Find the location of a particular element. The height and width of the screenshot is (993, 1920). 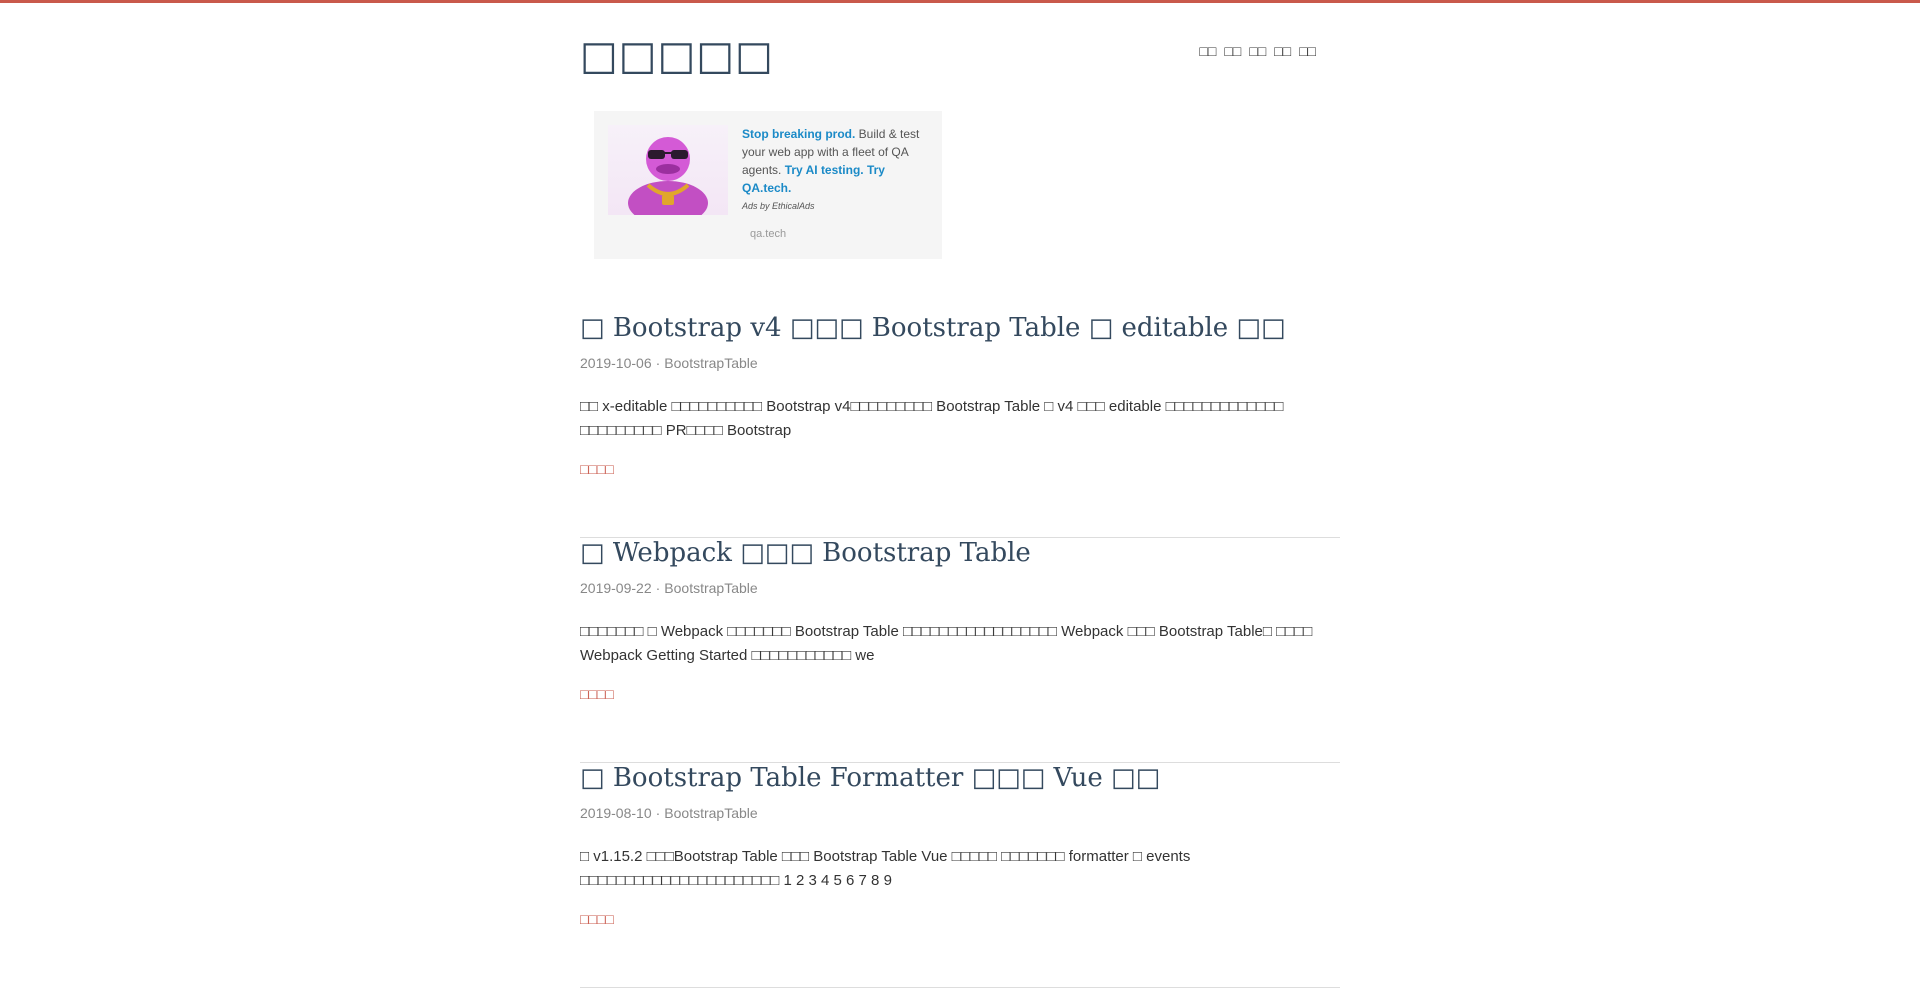

post-title: □ Bootstrap Table Formatter □□□ Vue □□ is located at coordinates (870, 778).